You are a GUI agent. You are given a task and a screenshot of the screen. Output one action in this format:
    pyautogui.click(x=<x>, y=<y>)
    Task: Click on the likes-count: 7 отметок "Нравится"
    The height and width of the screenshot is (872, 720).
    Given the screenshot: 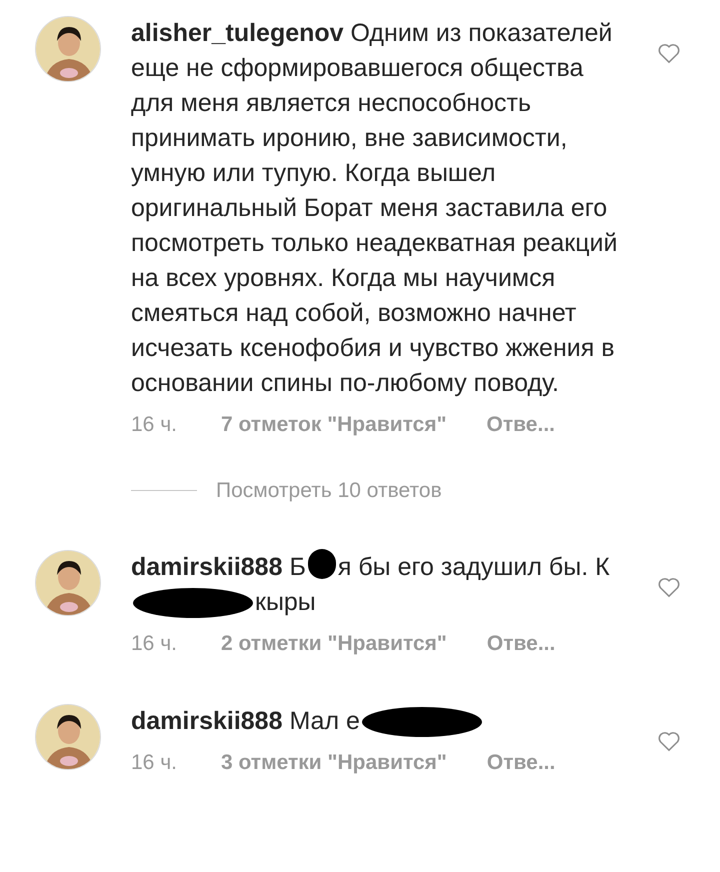 What is the action you would take?
    pyautogui.click(x=333, y=424)
    